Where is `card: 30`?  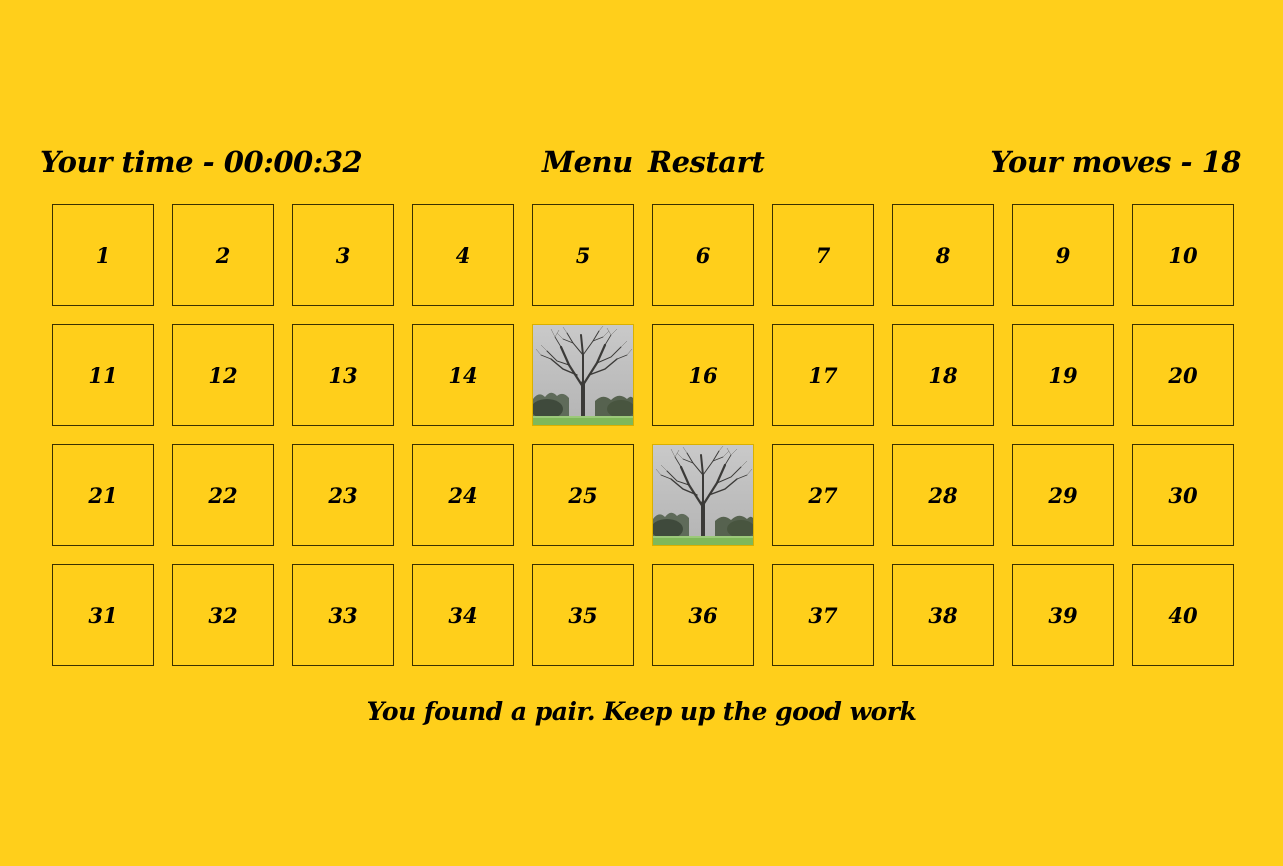
card: 30 is located at coordinates (1183, 495).